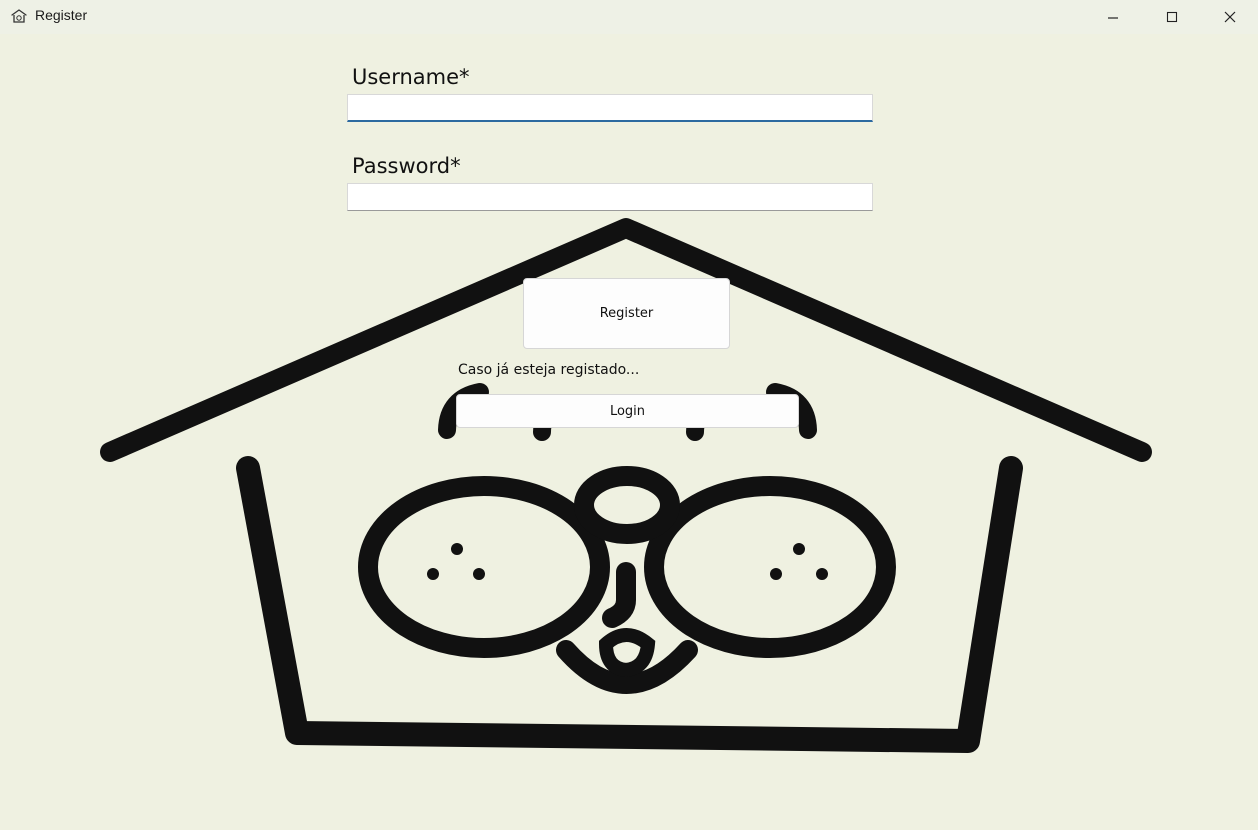  I want to click on right-cheek, so click(770, 567).